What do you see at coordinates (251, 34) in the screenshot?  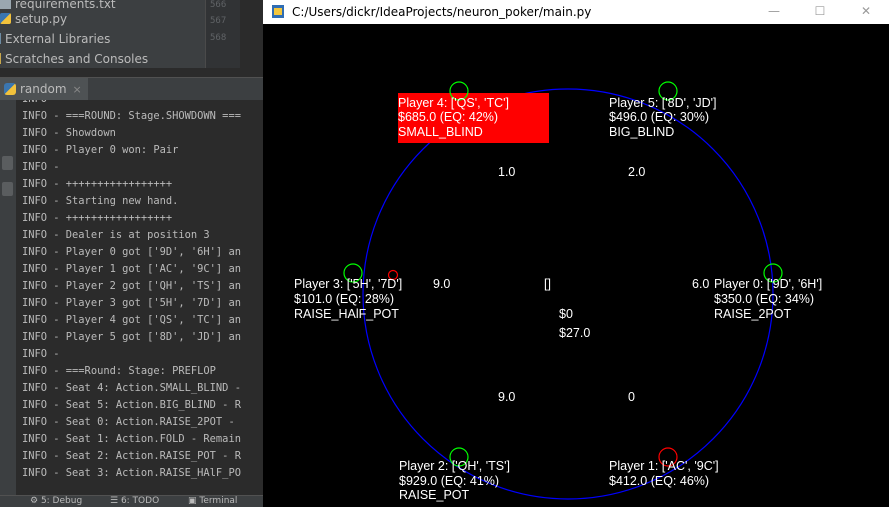 I see `editor-area` at bounding box center [251, 34].